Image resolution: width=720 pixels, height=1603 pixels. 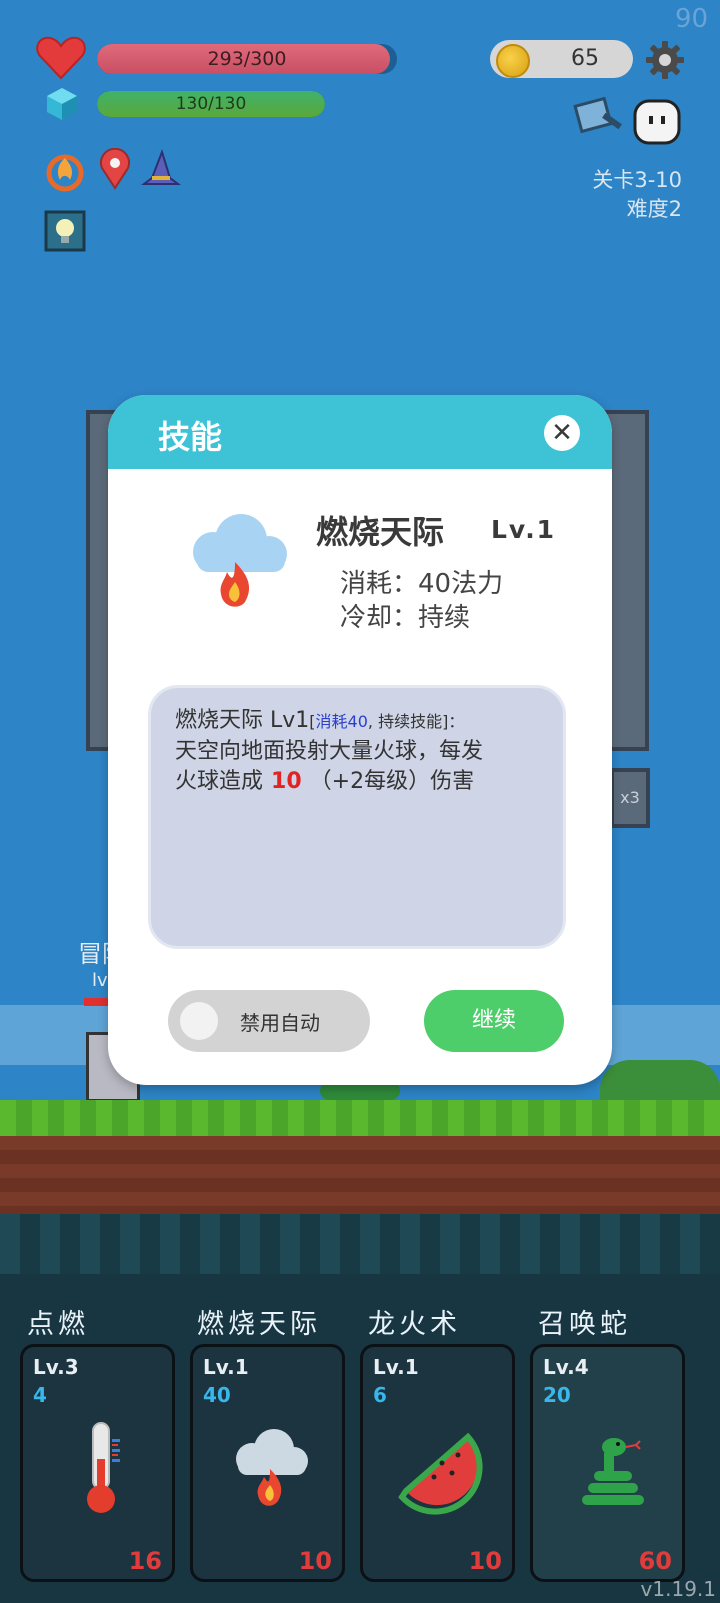 What do you see at coordinates (103, 1467) in the screenshot?
I see `thermometer-icon` at bounding box center [103, 1467].